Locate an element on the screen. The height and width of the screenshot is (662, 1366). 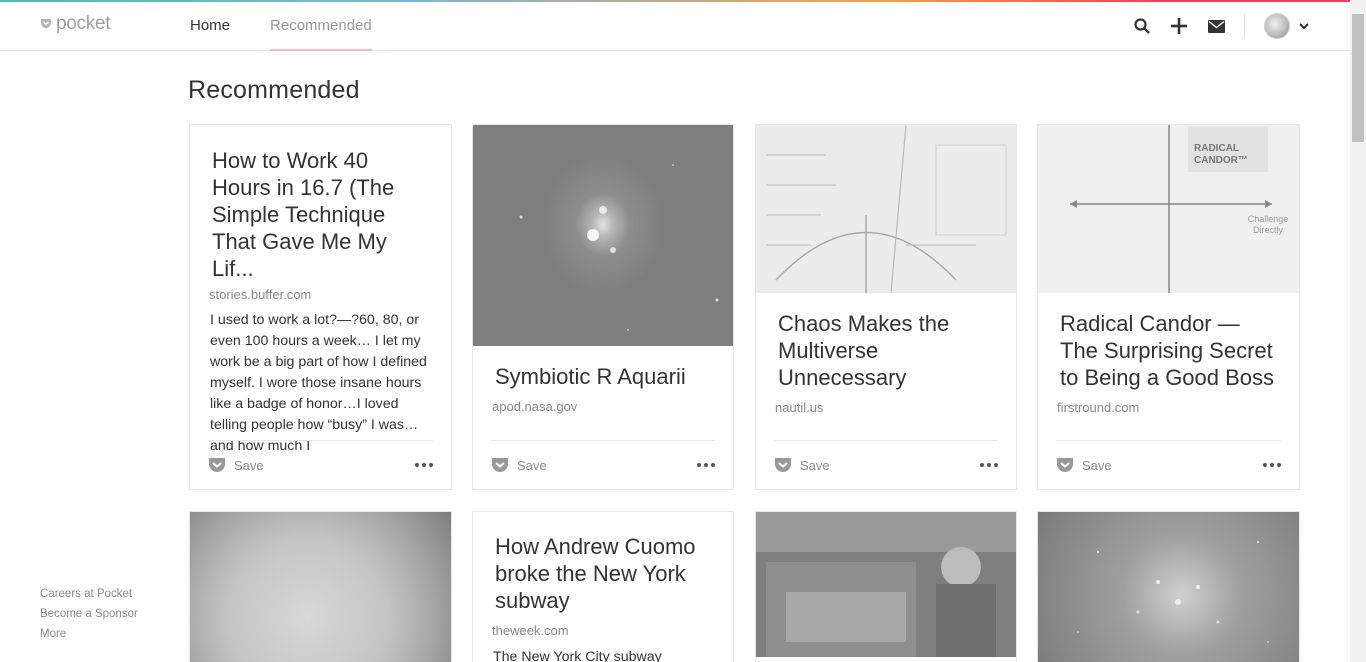
mail-icon is located at coordinates (1216, 26).